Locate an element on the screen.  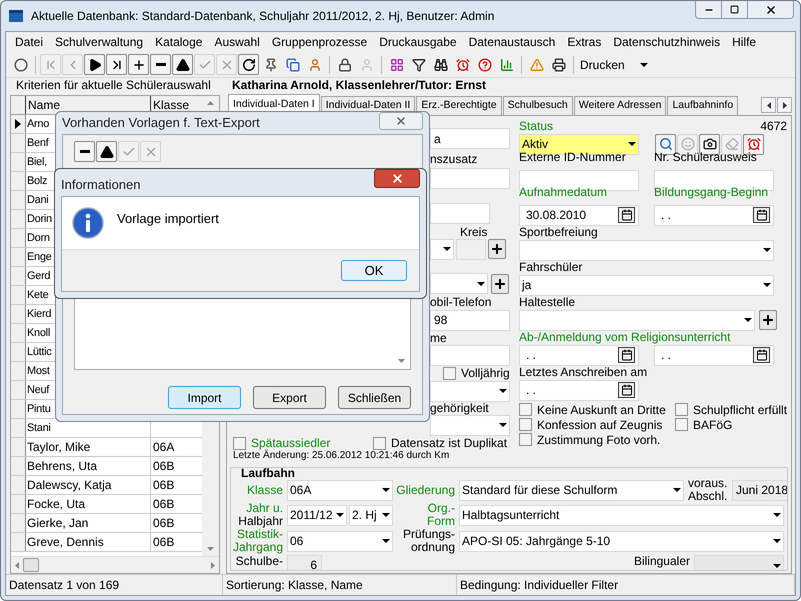
checkbox: Volljährig is located at coordinates (476, 373).